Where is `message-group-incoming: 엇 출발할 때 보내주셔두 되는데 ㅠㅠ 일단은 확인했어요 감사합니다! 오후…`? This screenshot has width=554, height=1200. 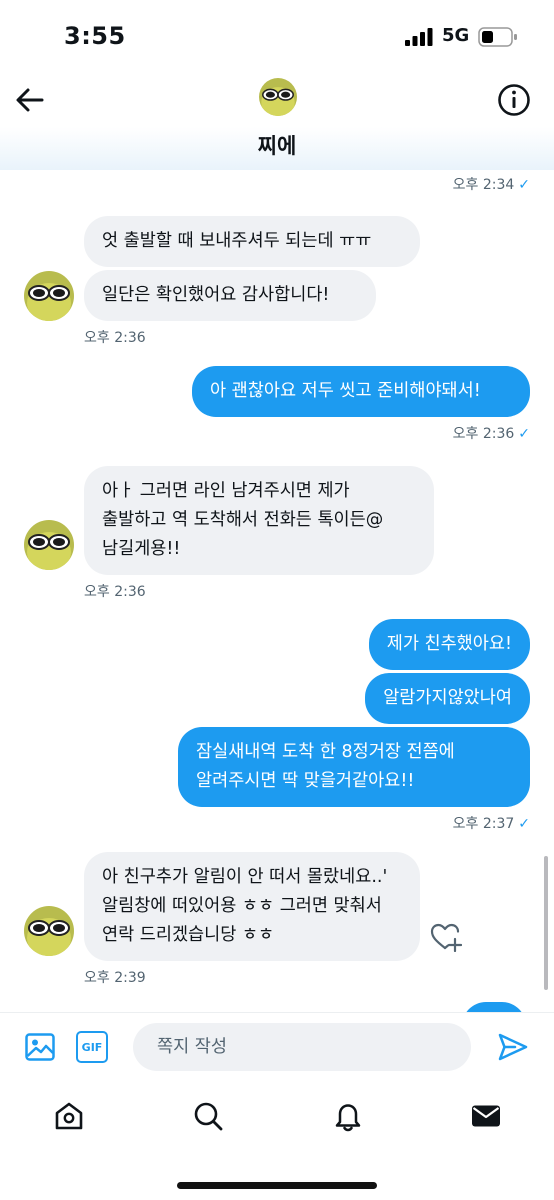
message-group-incoming: 엇 출발할 때 보내주셔두 되는데 ㅠㅠ 일단은 확인했어요 감사합니다! 오후… is located at coordinates (252, 281).